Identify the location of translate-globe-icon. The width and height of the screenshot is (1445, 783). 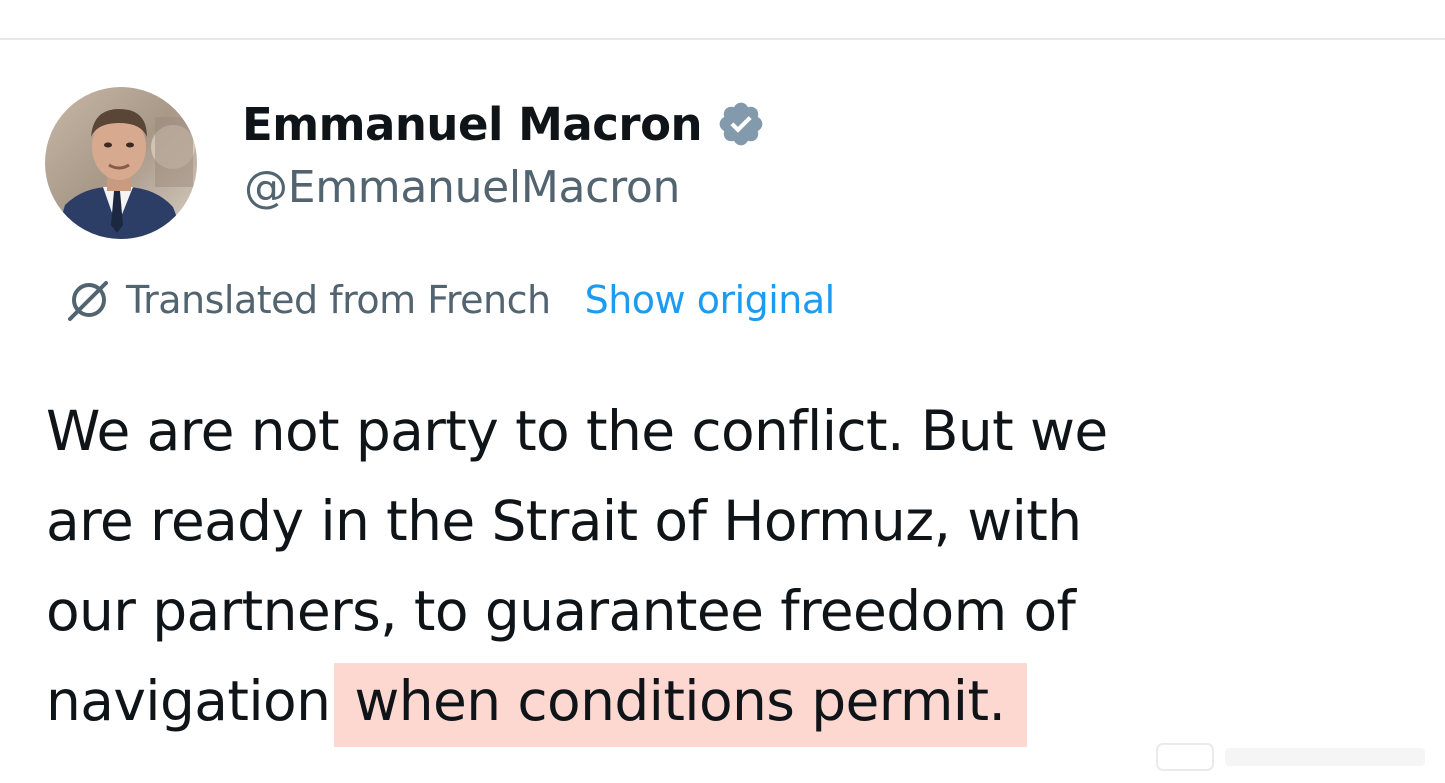
(87, 300).